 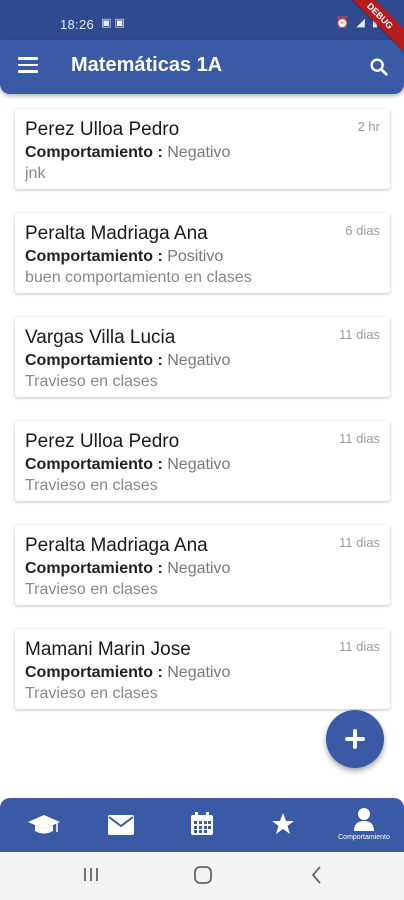 What do you see at coordinates (317, 875) in the screenshot?
I see `back-icon` at bounding box center [317, 875].